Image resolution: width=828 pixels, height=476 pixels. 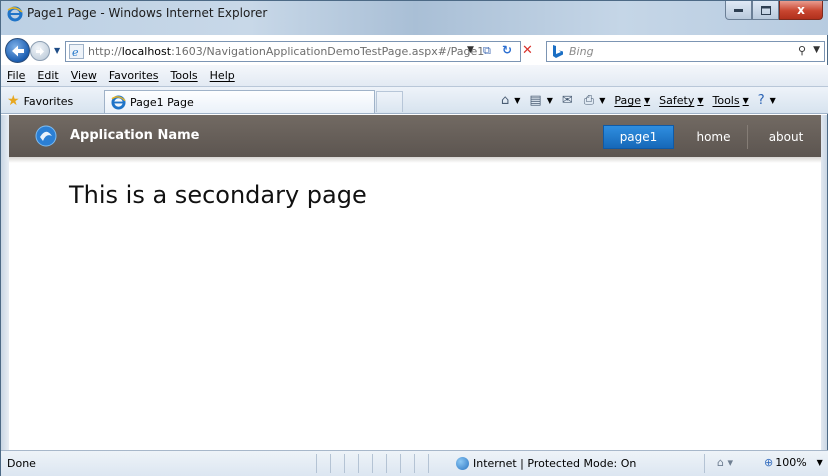 What do you see at coordinates (184, 75) in the screenshot?
I see `menu-tools: Tools` at bounding box center [184, 75].